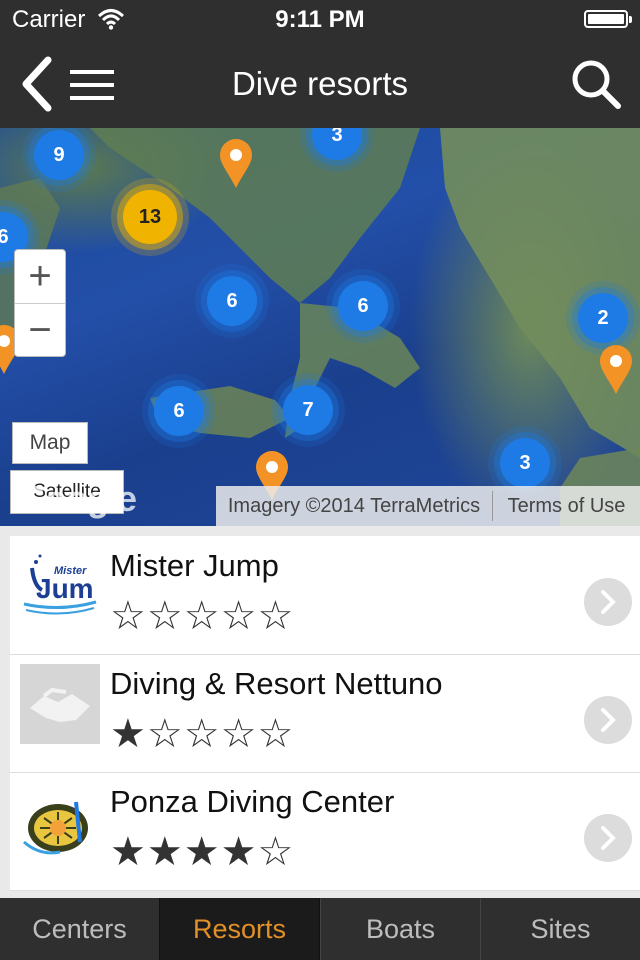 The width and height of the screenshot is (640, 960). What do you see at coordinates (596, 86) in the screenshot?
I see `search-icon` at bounding box center [596, 86].